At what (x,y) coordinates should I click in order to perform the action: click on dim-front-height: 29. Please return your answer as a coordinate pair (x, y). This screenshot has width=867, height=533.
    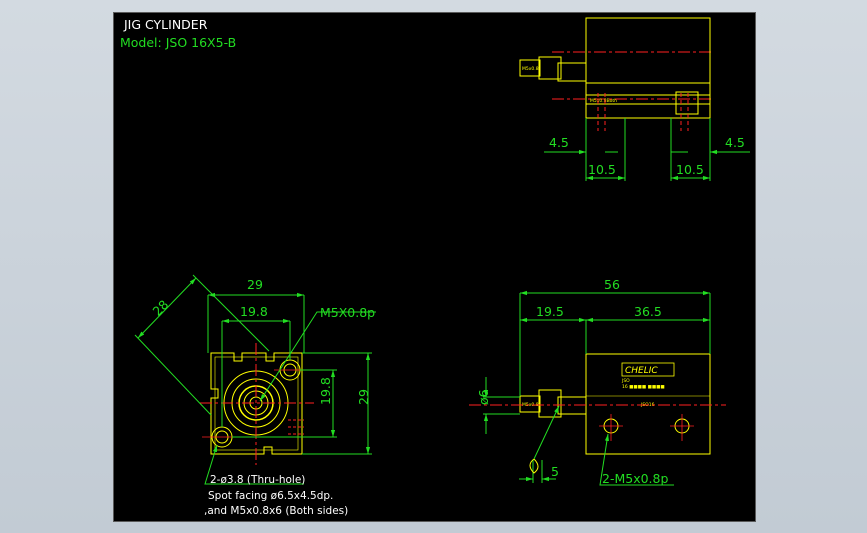
    Looking at the image, I should click on (363, 397).